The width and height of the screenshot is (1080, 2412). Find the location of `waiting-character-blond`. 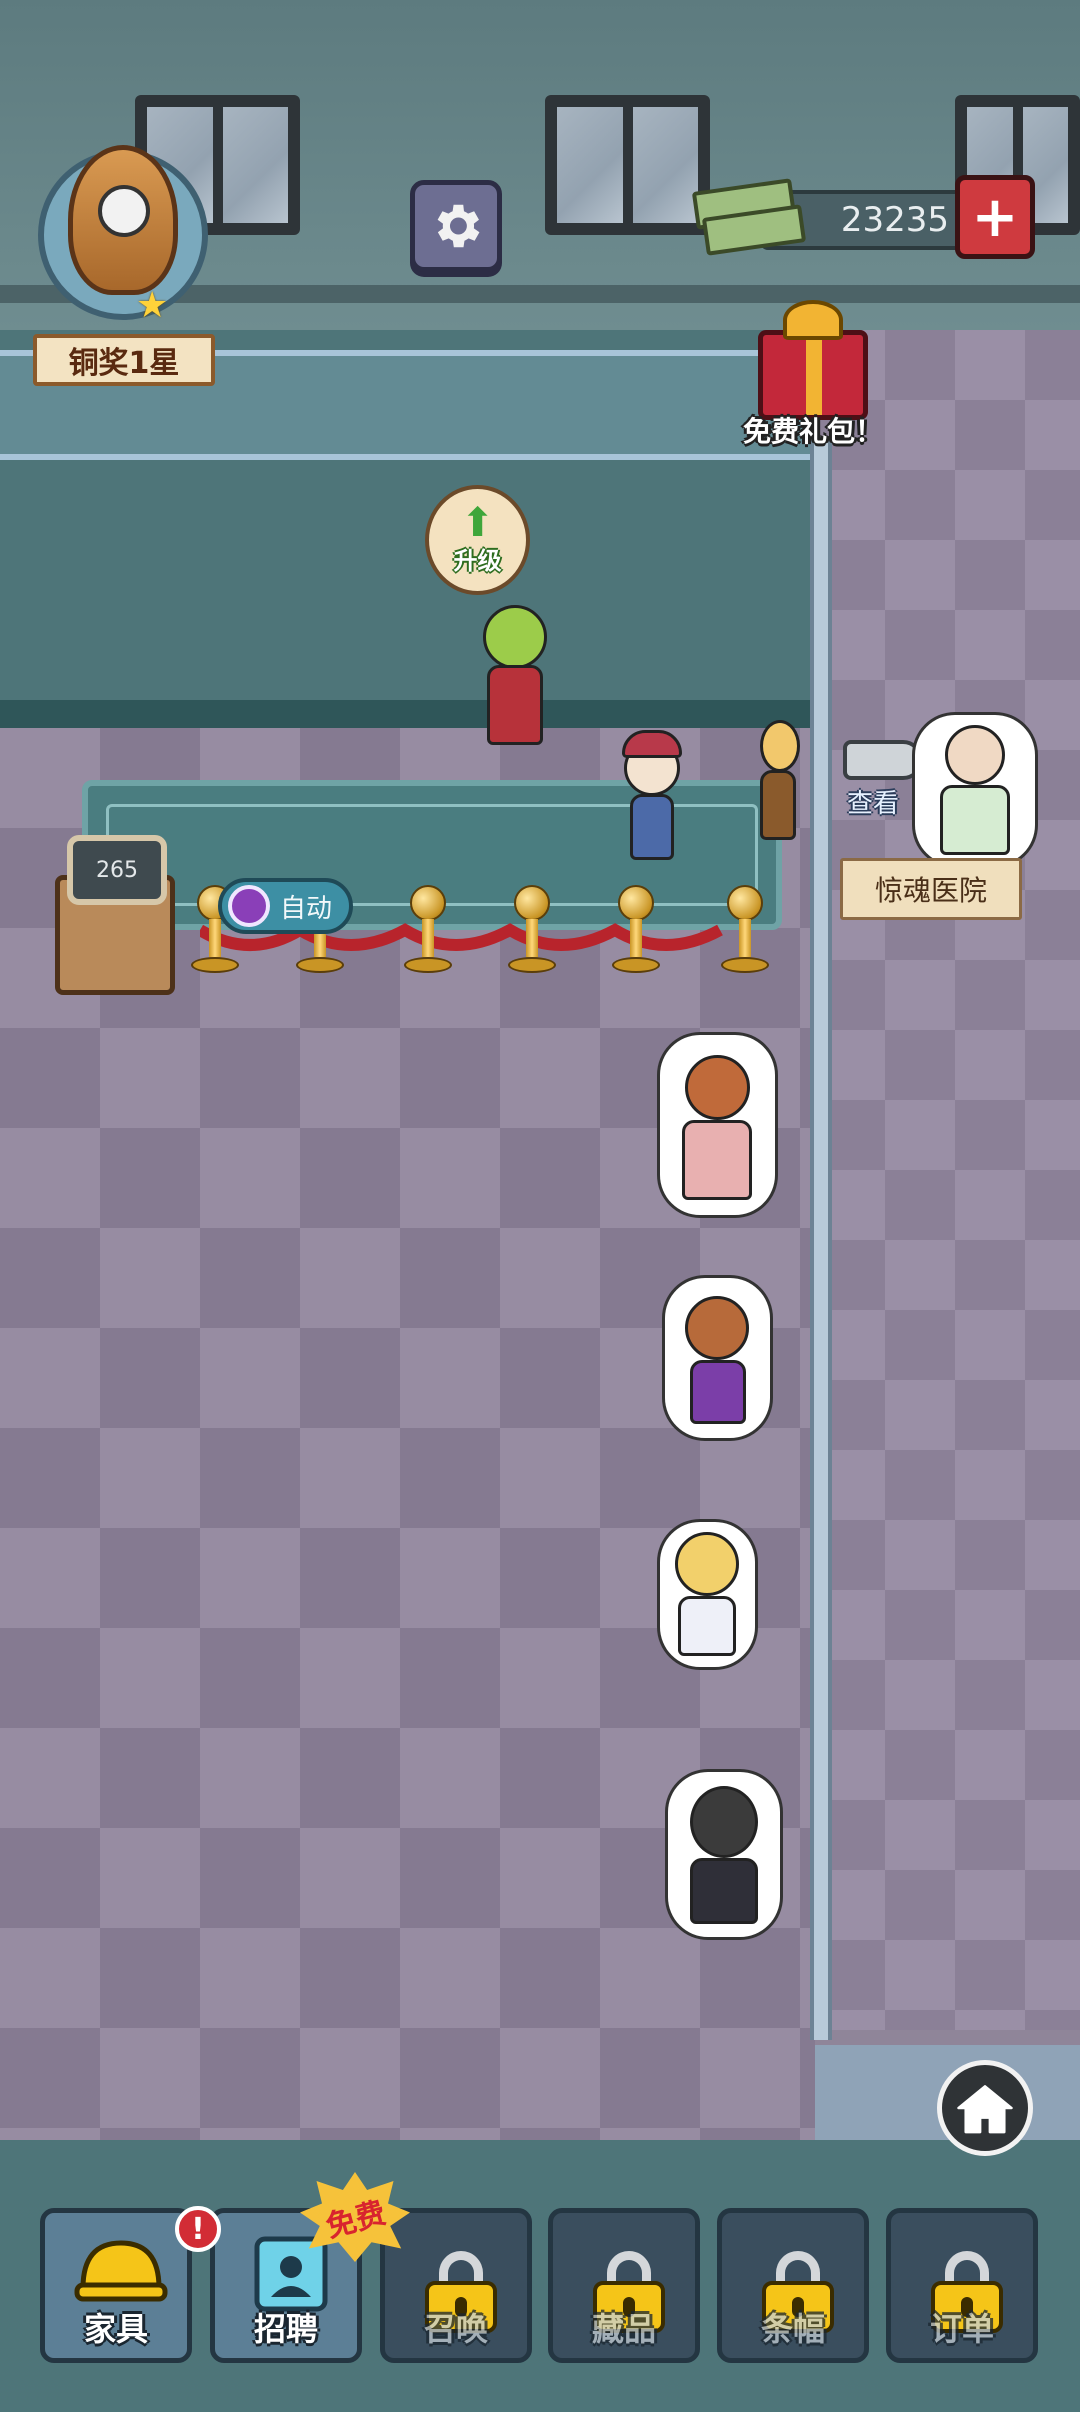

waiting-character-blond is located at coordinates (707, 1594).